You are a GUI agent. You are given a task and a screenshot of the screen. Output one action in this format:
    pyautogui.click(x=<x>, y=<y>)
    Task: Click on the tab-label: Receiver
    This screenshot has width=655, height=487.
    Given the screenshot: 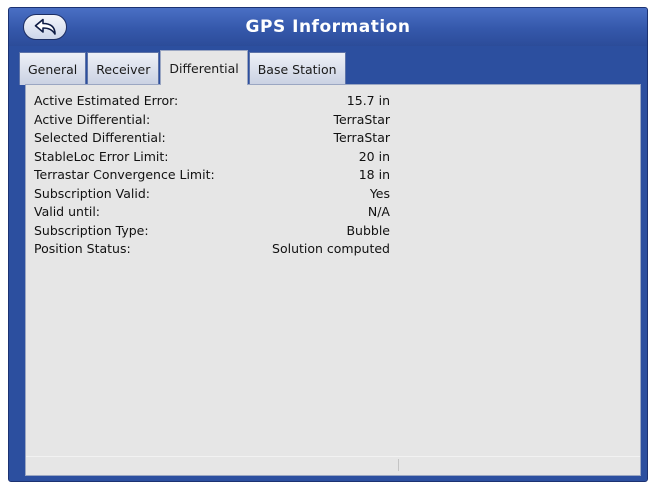 What is the action you would take?
    pyautogui.click(x=123, y=69)
    